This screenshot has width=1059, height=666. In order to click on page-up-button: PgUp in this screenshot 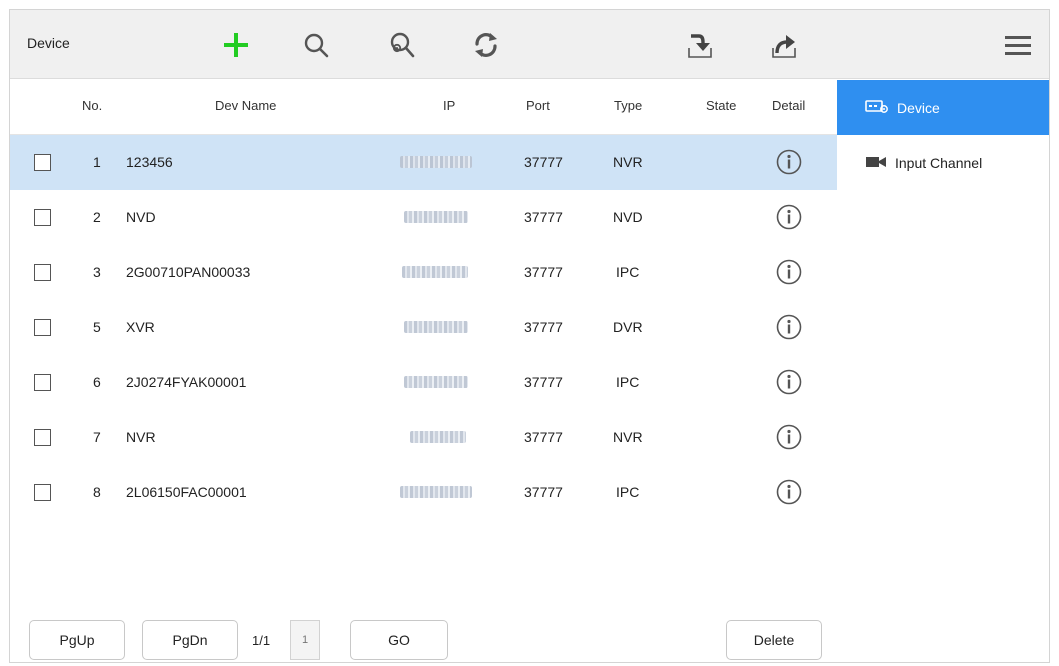, I will do `click(77, 640)`.